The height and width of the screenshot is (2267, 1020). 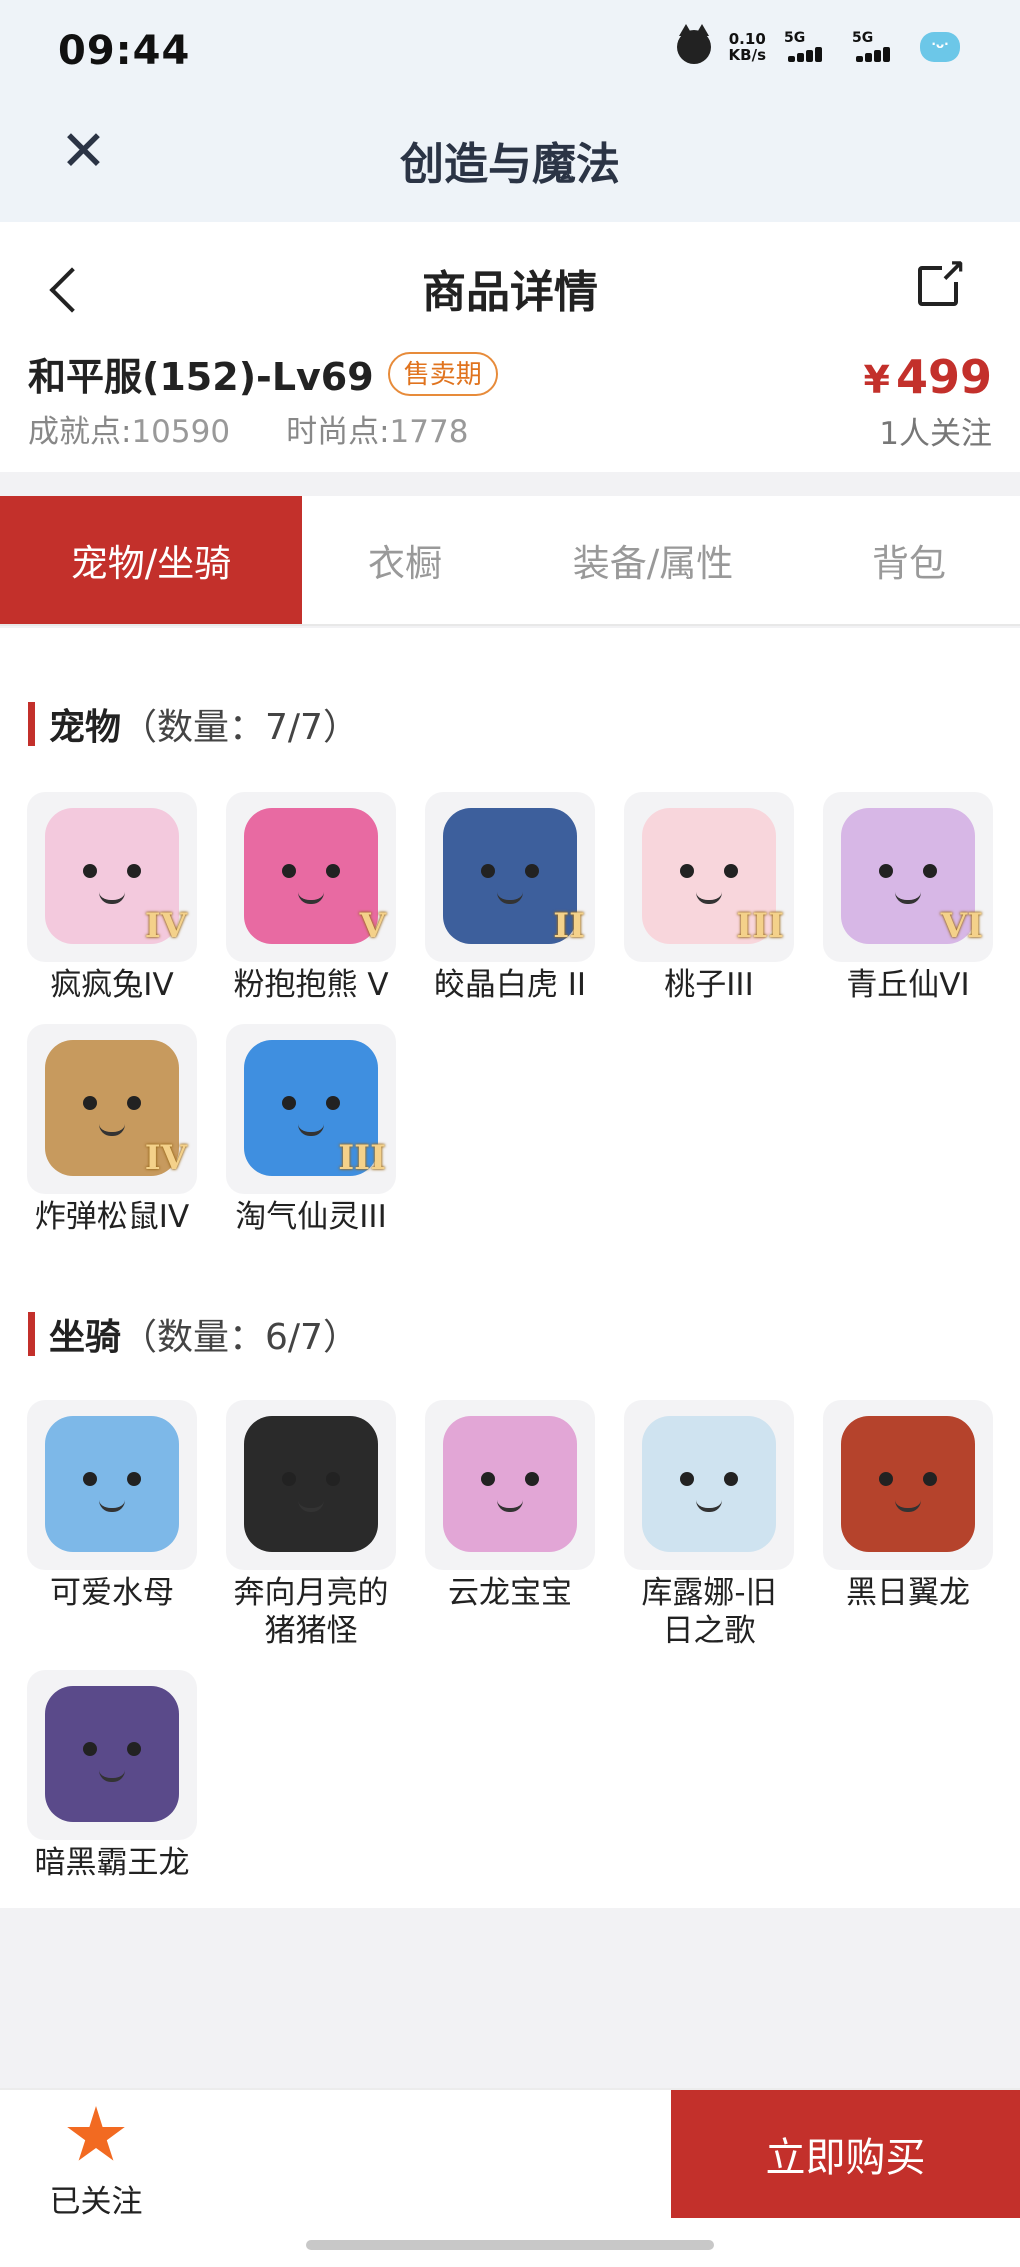 I want to click on list-item: VI 青丘仙VI, so click(x=908, y=898).